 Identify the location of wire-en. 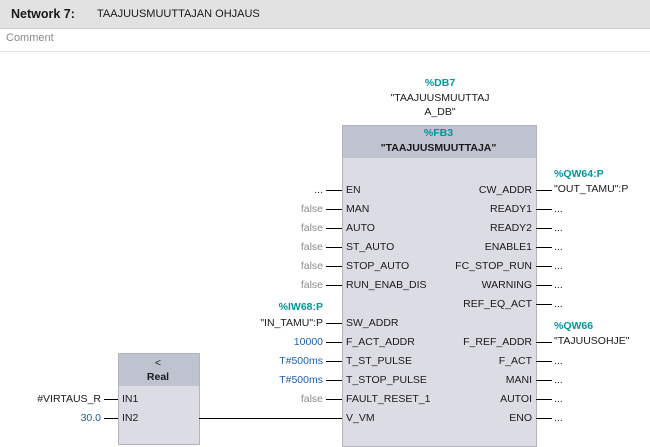
(334, 190).